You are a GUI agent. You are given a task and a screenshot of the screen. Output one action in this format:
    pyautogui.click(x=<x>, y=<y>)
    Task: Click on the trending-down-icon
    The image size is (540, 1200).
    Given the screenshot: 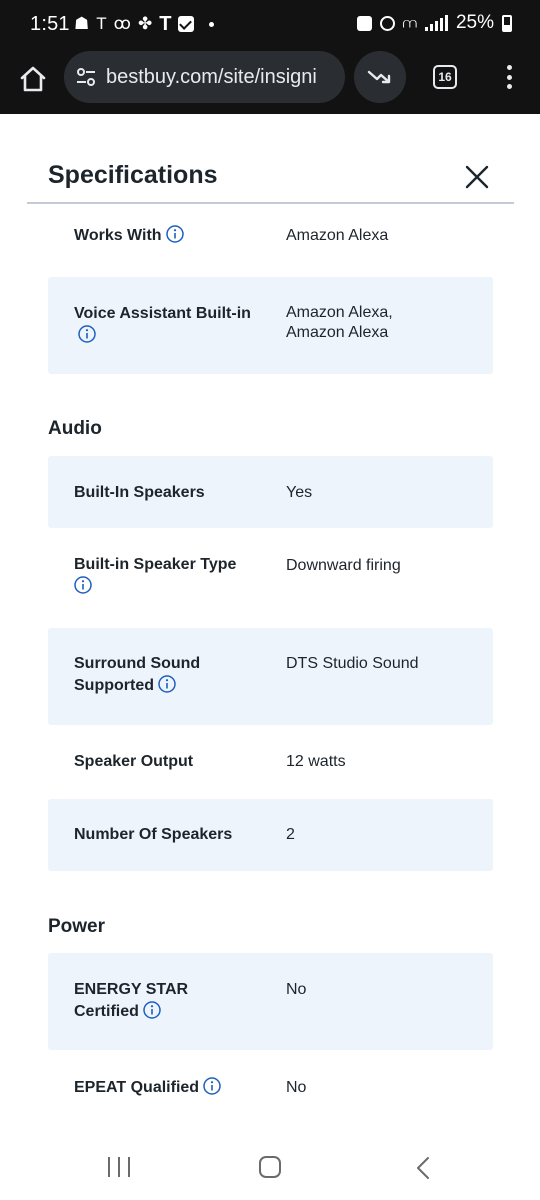 What is the action you would take?
    pyautogui.click(x=379, y=77)
    